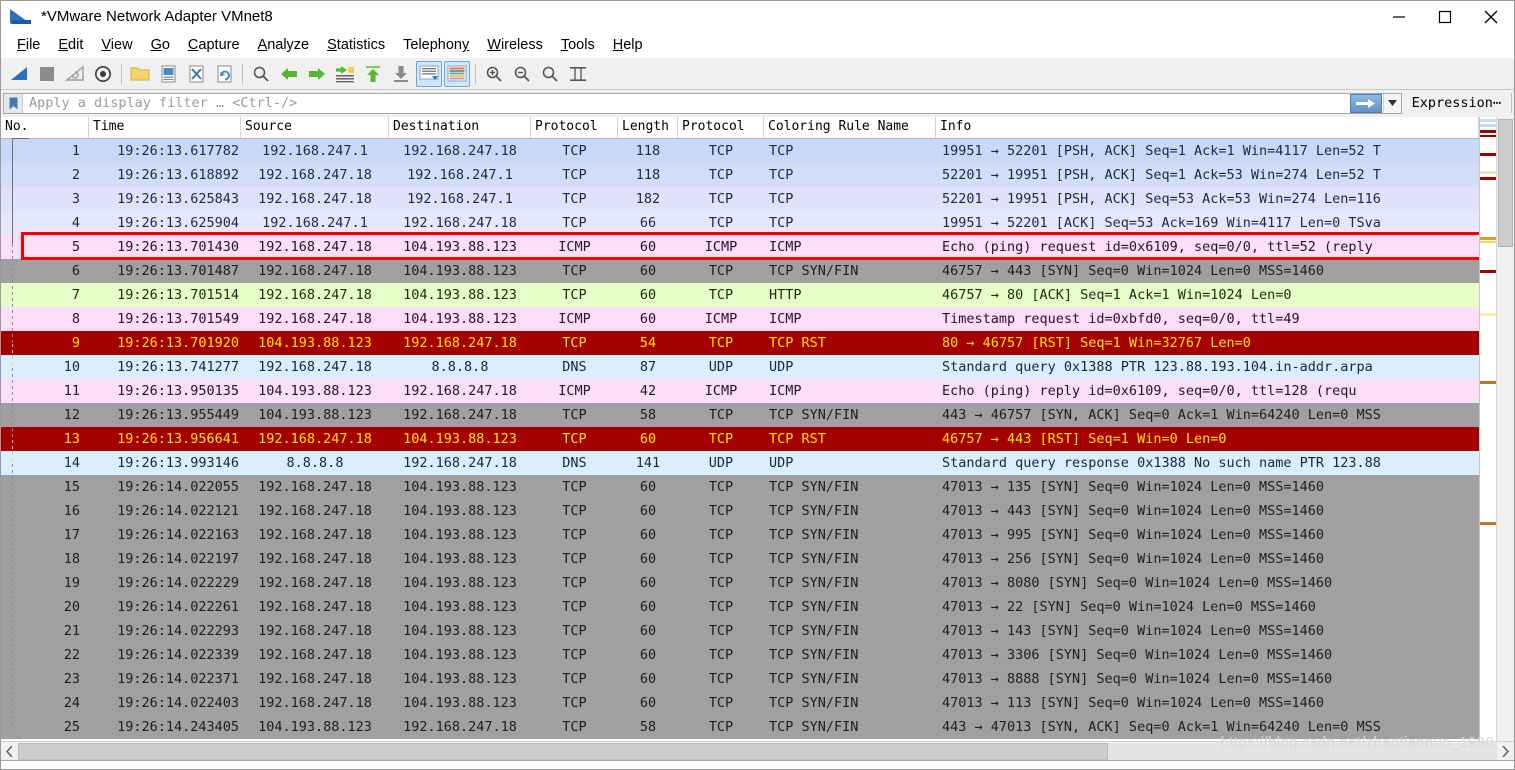  What do you see at coordinates (578, 45) in the screenshot?
I see `menu-tools: Tools` at bounding box center [578, 45].